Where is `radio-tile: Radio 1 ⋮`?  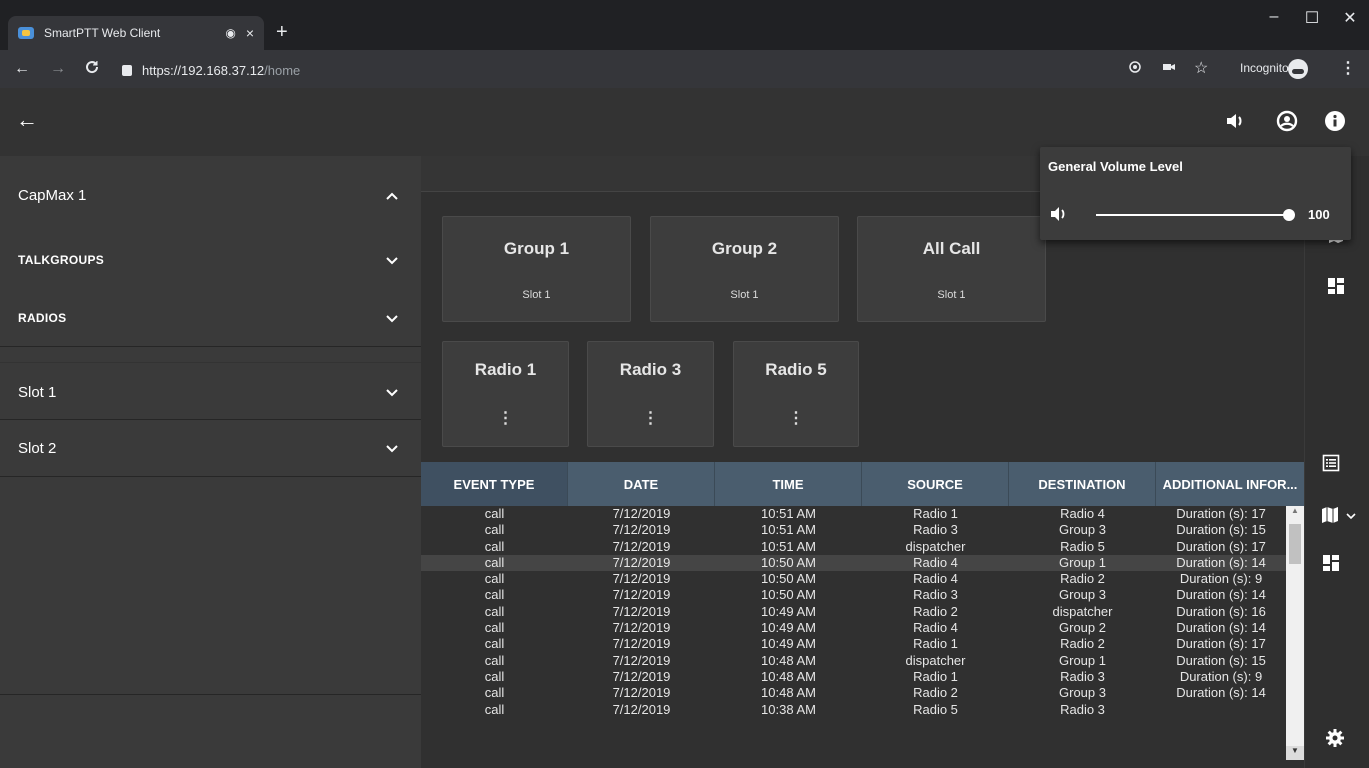 radio-tile: Radio 1 ⋮ is located at coordinates (505, 394).